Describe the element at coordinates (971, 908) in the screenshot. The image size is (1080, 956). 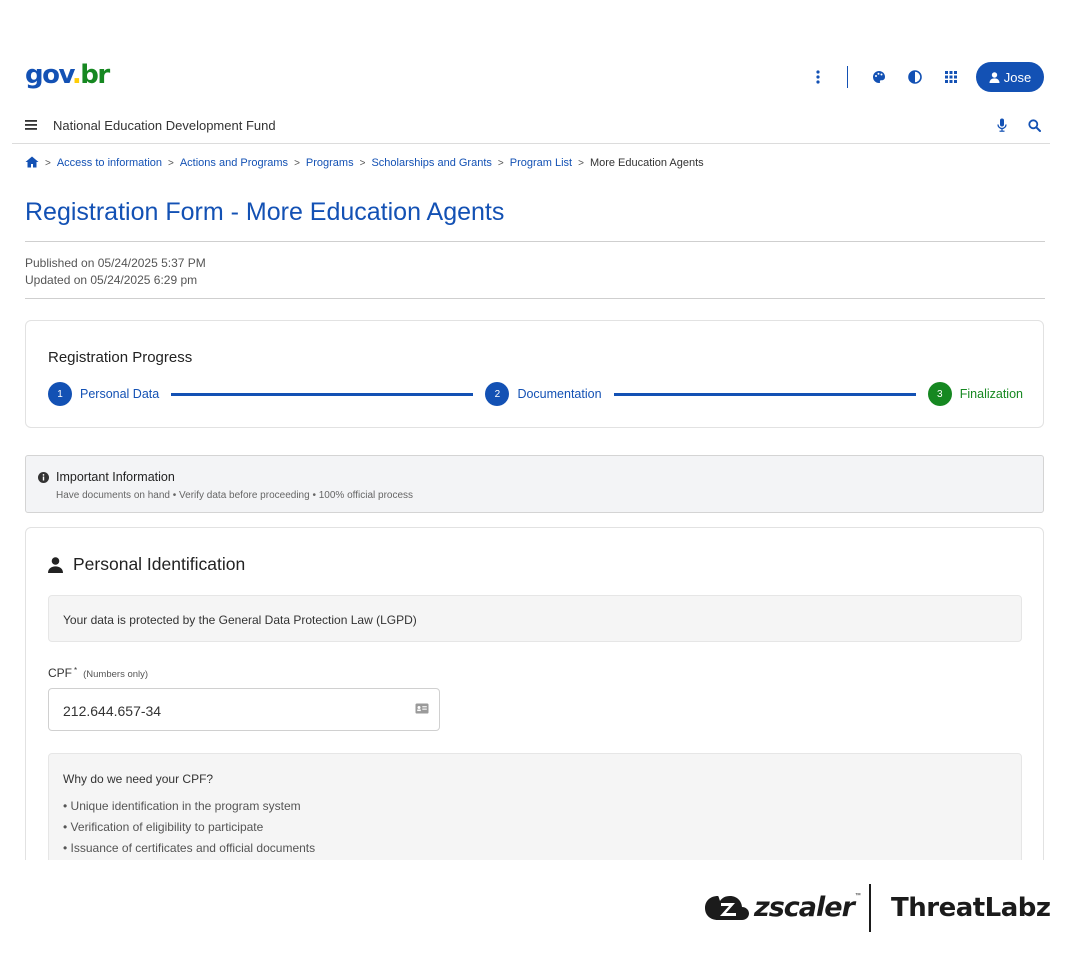
I see `threatlabz-wordmark: ThreatLabz` at that location.